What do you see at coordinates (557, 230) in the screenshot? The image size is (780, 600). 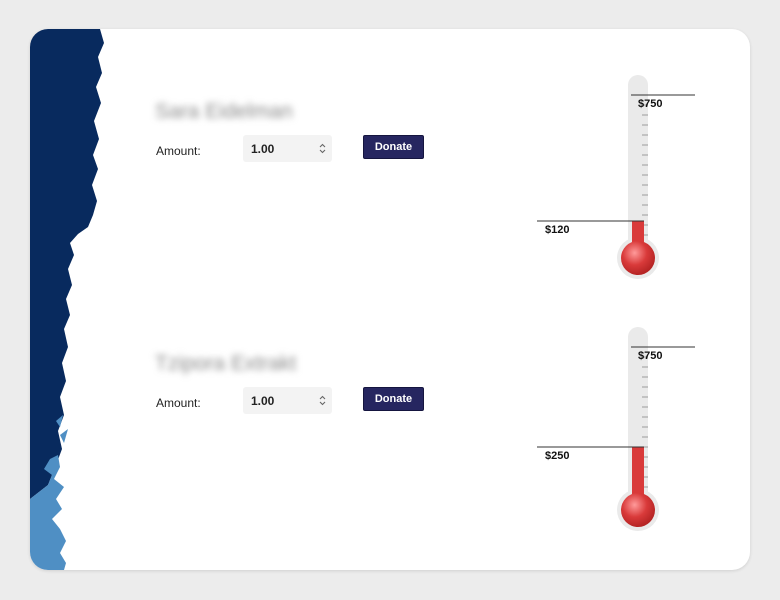 I see `raised-label: $120` at bounding box center [557, 230].